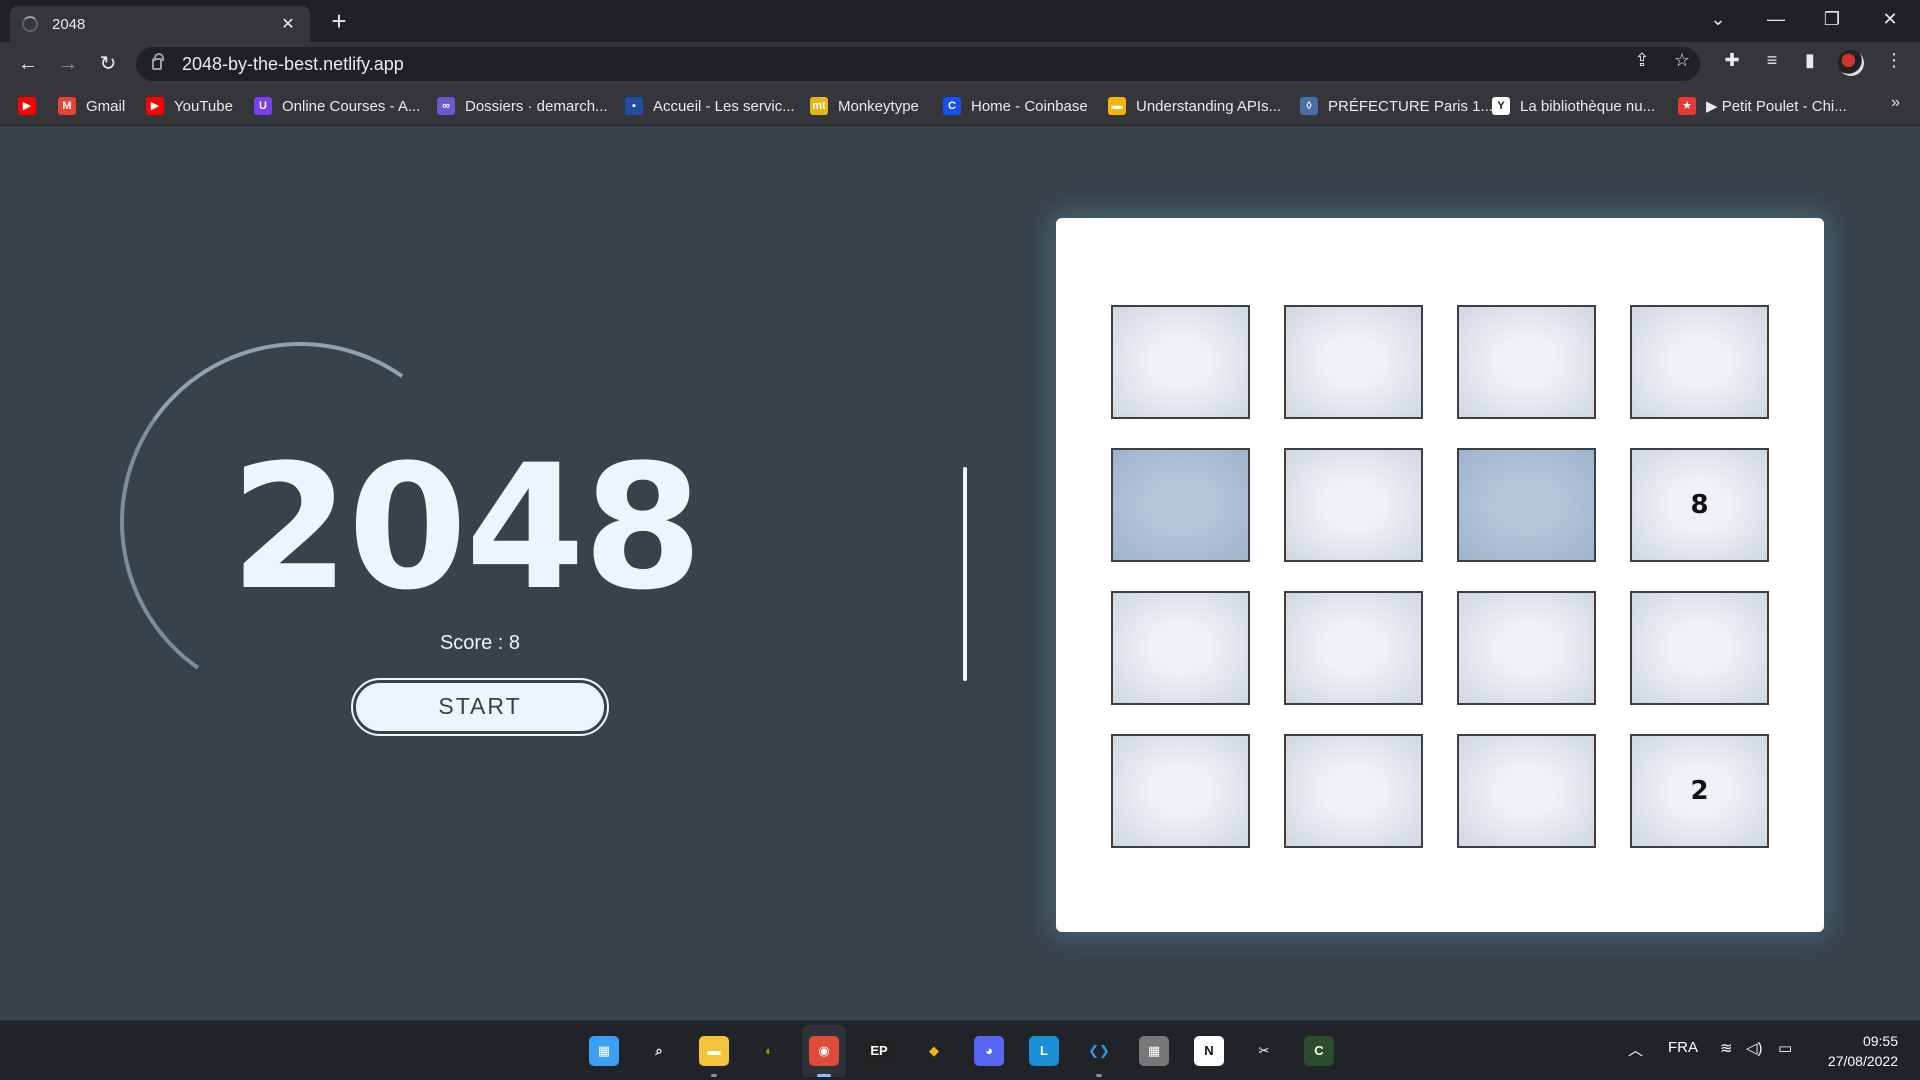 The image size is (1920, 1080). Describe the element at coordinates (824, 1051) in the screenshot. I see `chrome-icon: ◉` at that location.